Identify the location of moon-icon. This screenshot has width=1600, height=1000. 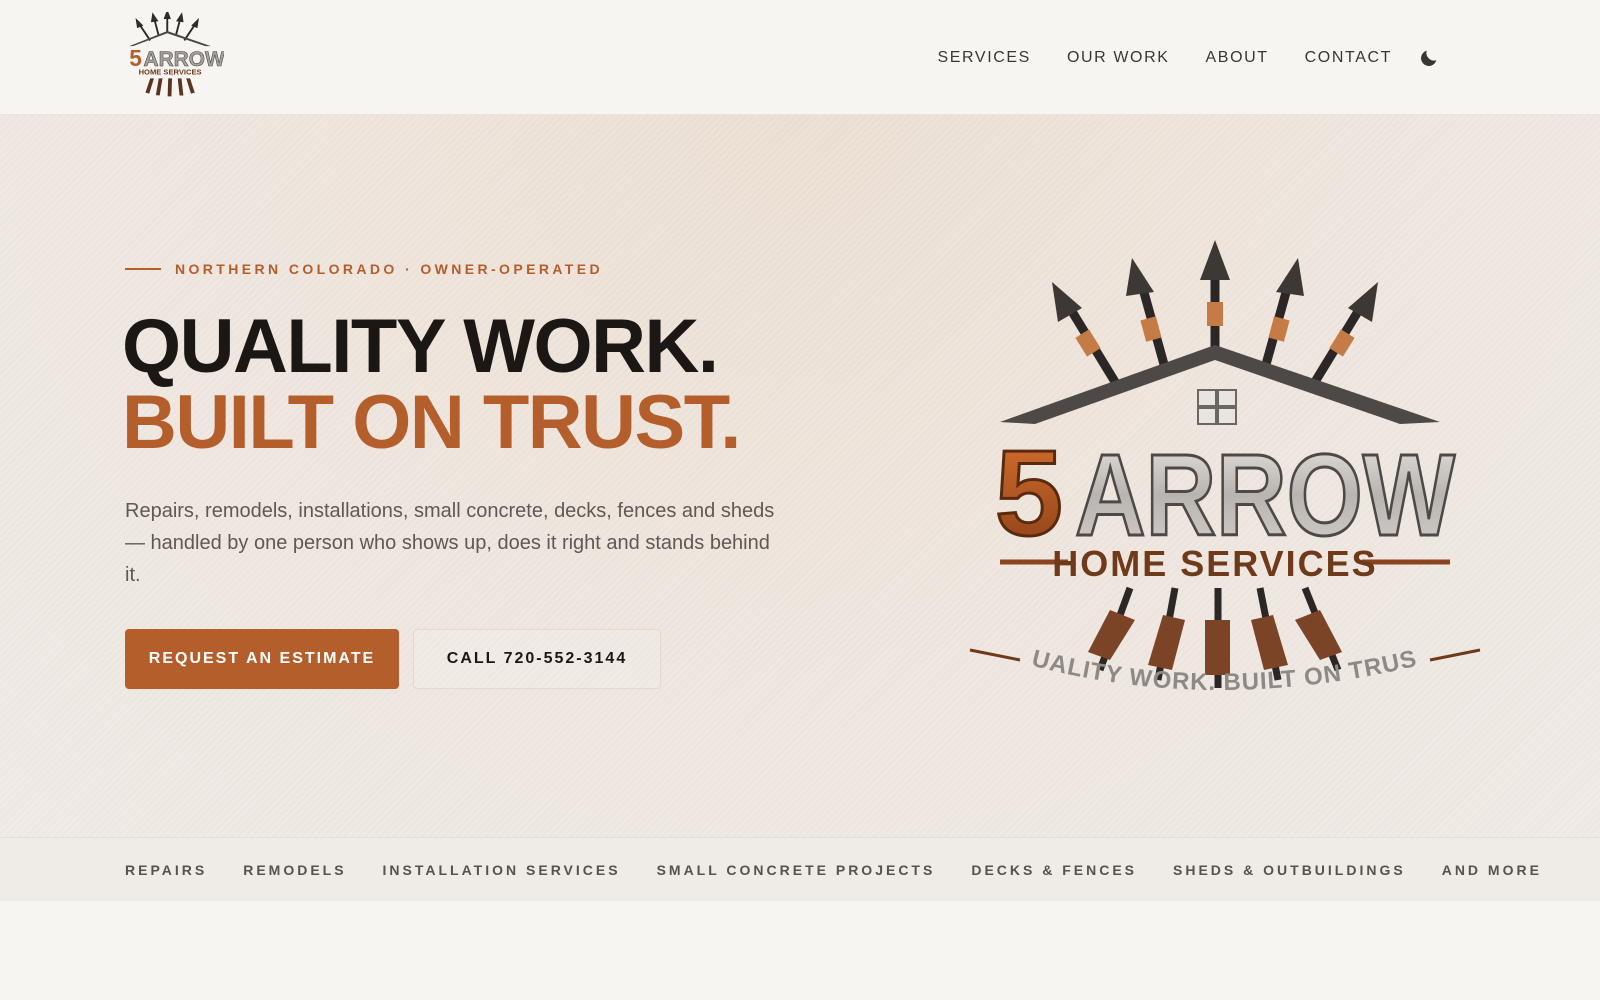
(1429, 58).